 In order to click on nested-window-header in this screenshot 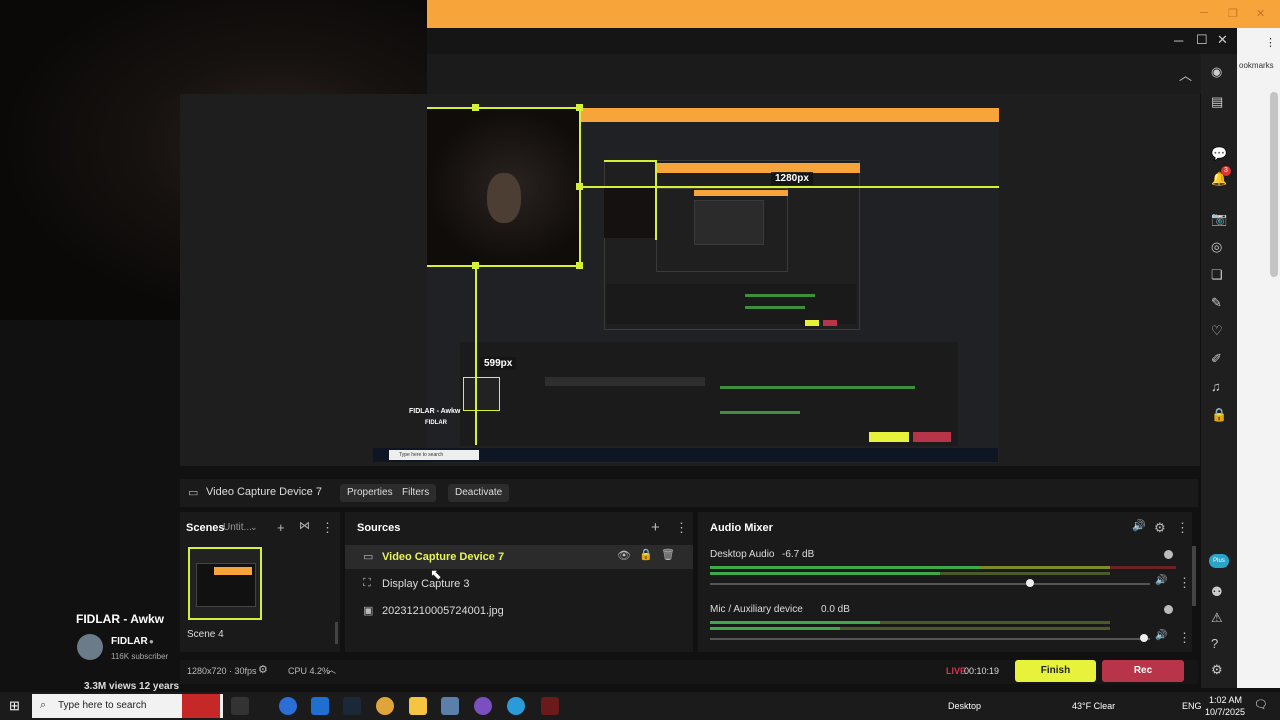, I will do `click(758, 168)`.